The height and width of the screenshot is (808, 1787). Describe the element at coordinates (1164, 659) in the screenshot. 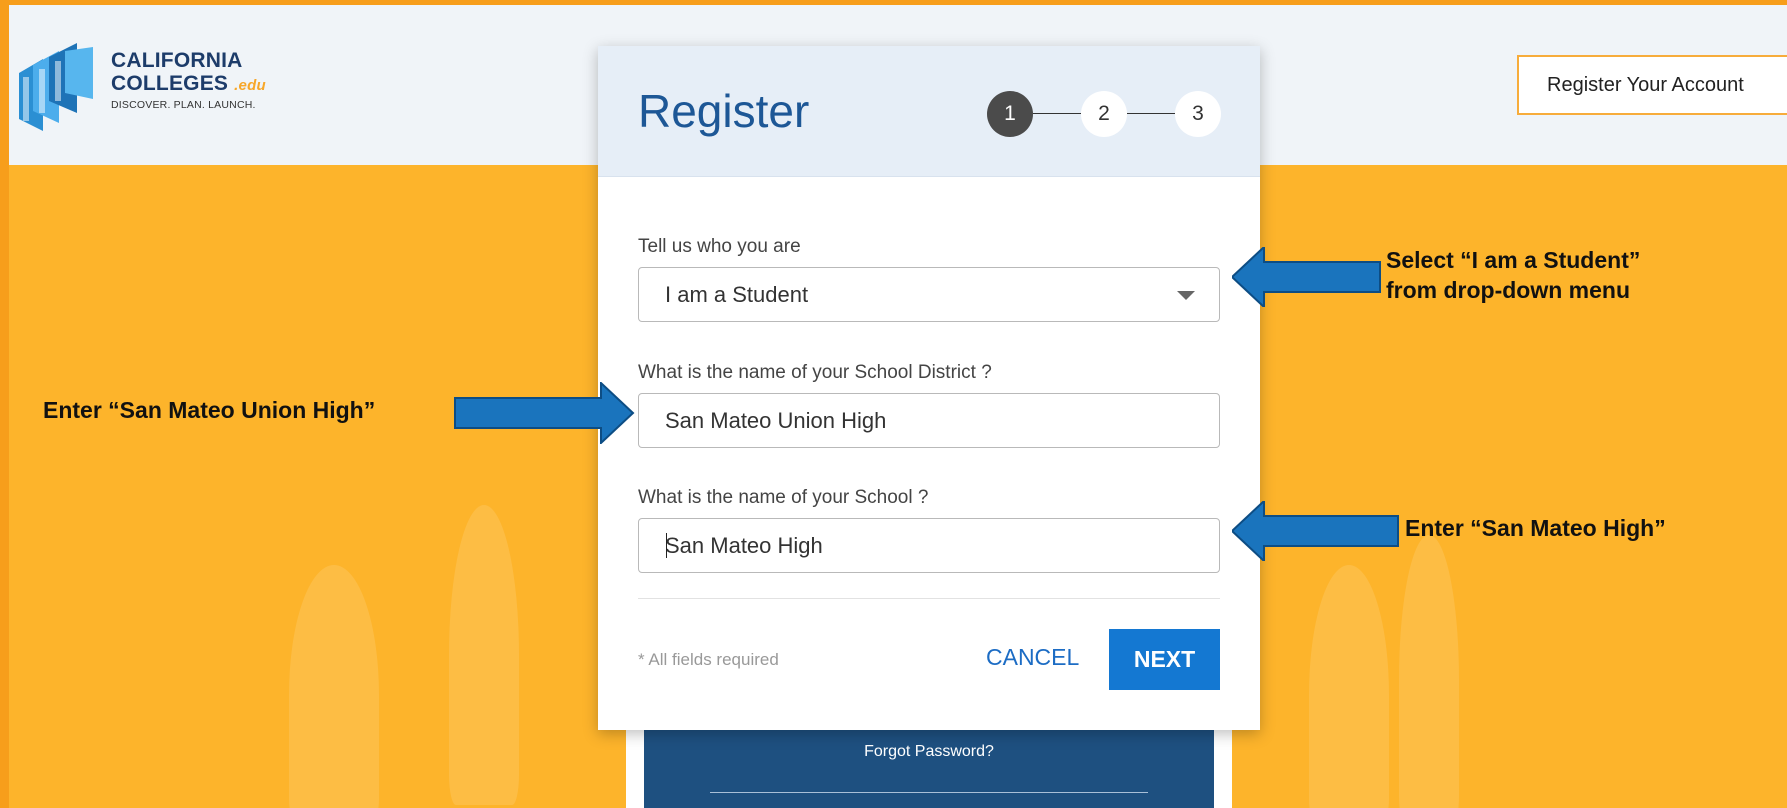

I see `next-button: NEXT` at that location.